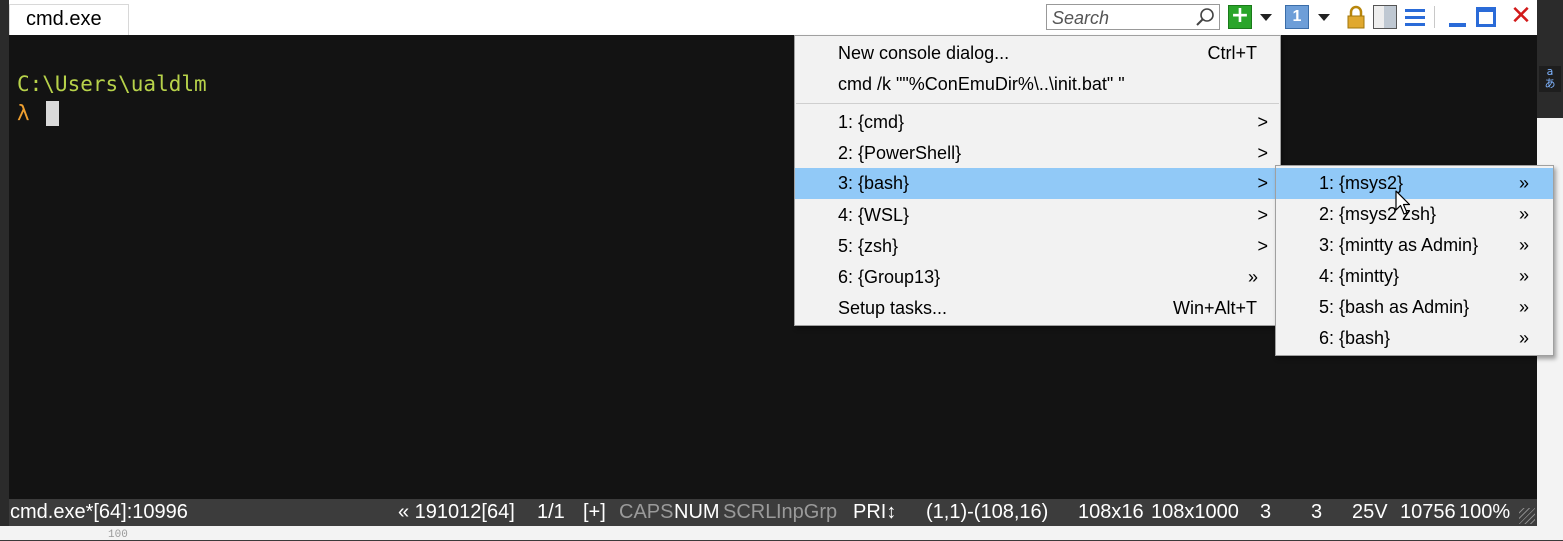 This screenshot has height=541, width=1563. I want to click on status-plus: [+], so click(594, 512).